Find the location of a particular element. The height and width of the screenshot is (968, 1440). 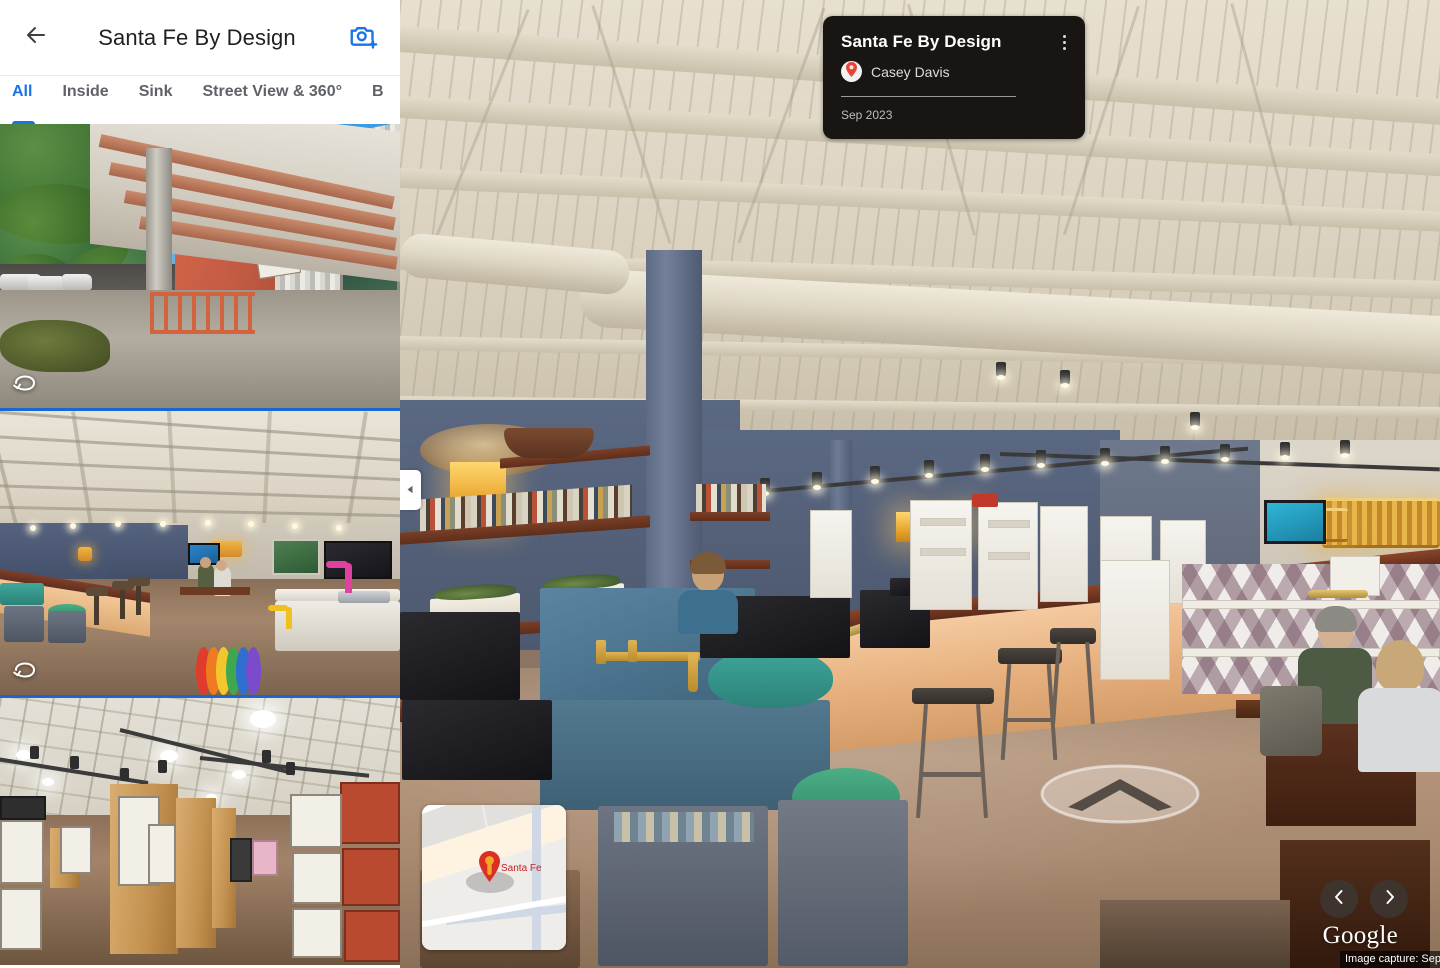

tab-all: All is located at coordinates (23, 100).